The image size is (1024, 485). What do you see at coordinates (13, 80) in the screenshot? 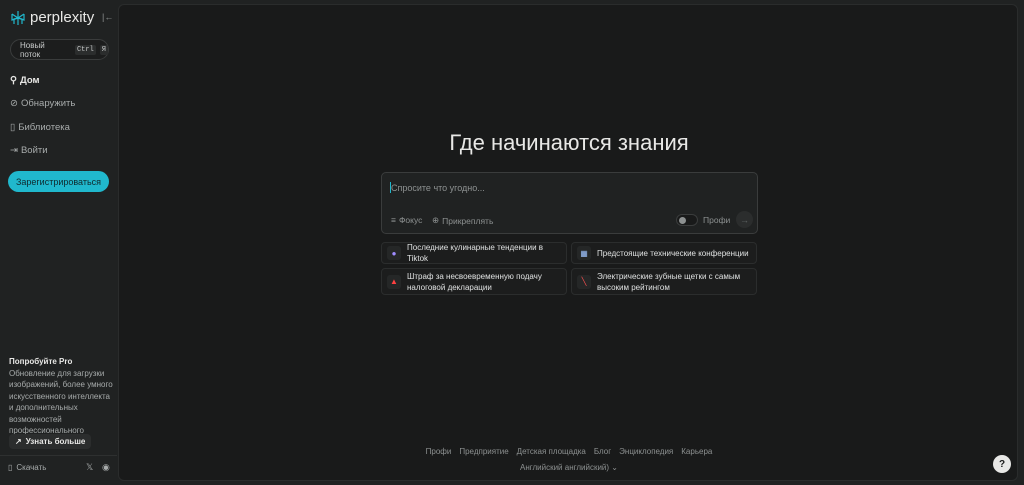
I see `search-icon: ⚲` at bounding box center [13, 80].